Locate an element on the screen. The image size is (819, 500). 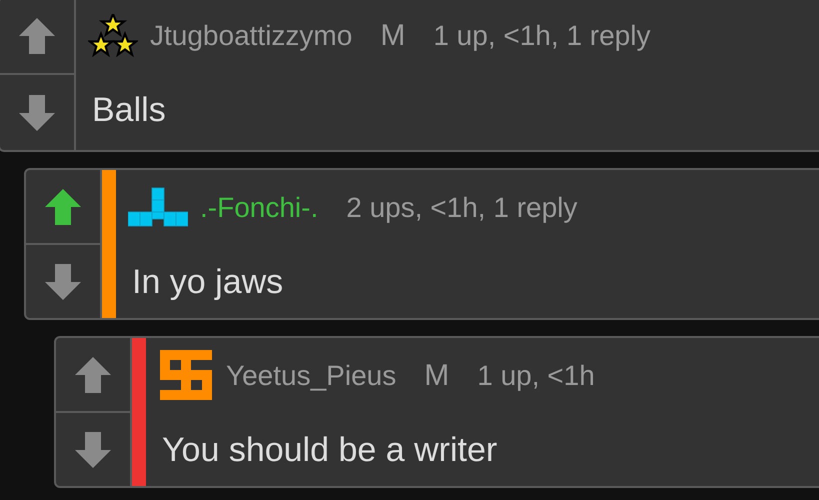
comment-meta: 2 ups, <1h, 1 reply is located at coordinates (462, 208).